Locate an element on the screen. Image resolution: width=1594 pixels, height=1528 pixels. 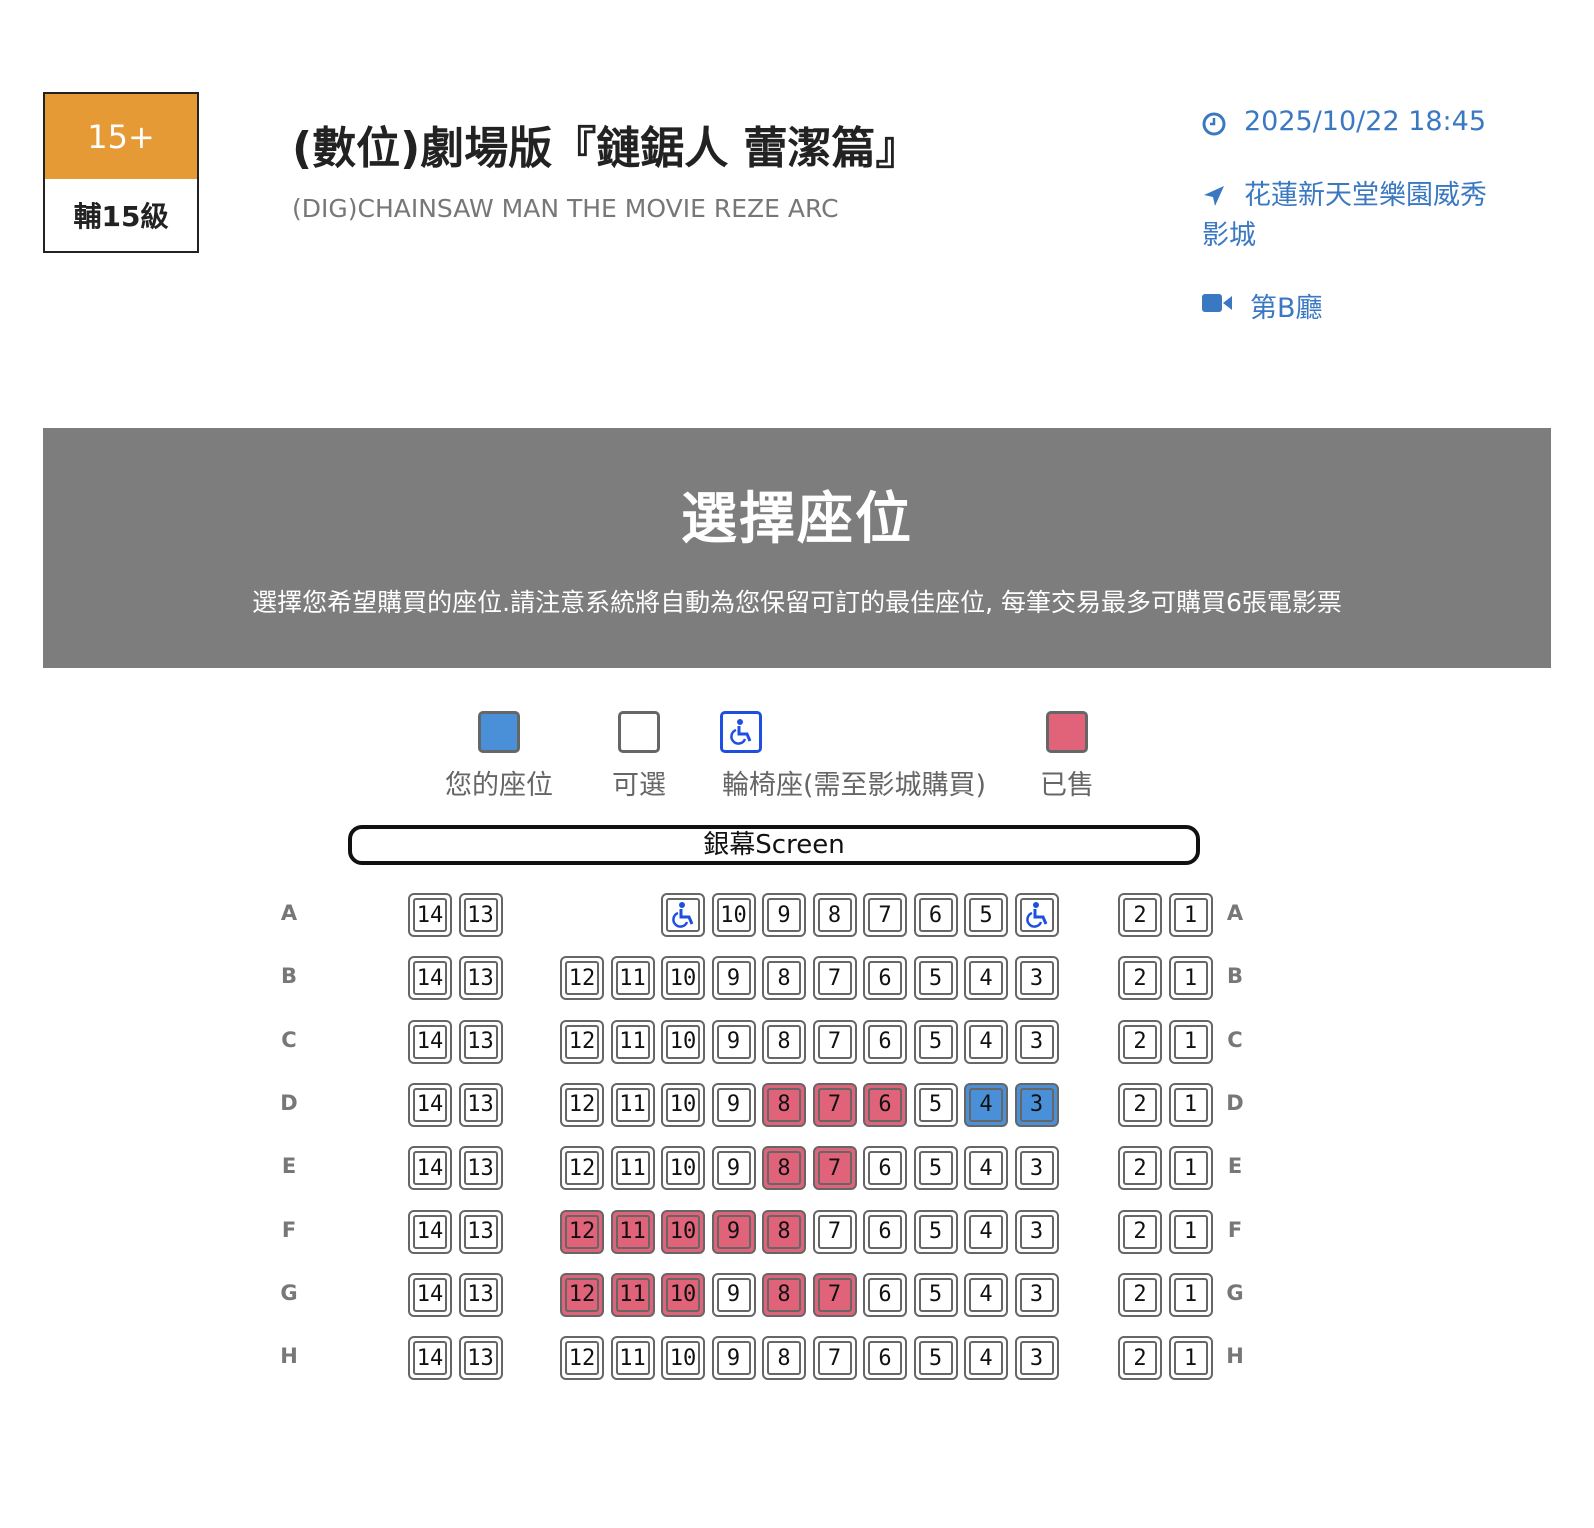
seat-c-8: 8 is located at coordinates (784, 1041).